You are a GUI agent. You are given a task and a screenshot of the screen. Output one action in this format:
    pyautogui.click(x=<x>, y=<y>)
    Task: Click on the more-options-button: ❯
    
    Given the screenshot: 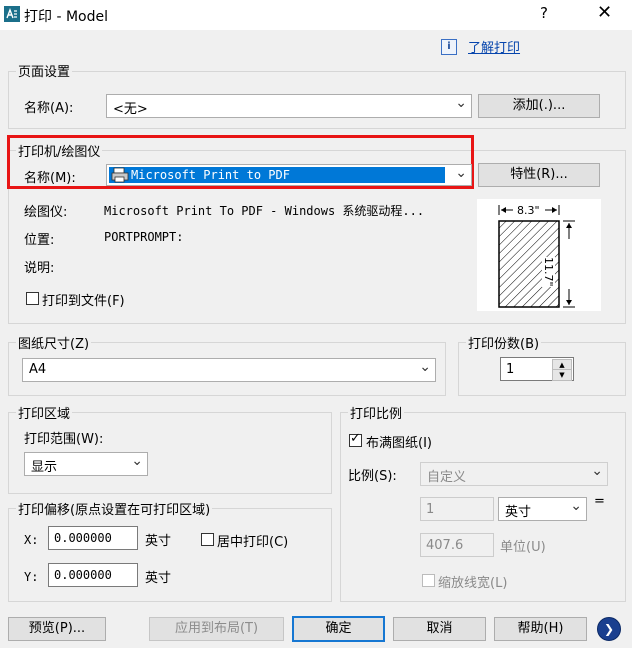 What is the action you would take?
    pyautogui.click(x=609, y=629)
    